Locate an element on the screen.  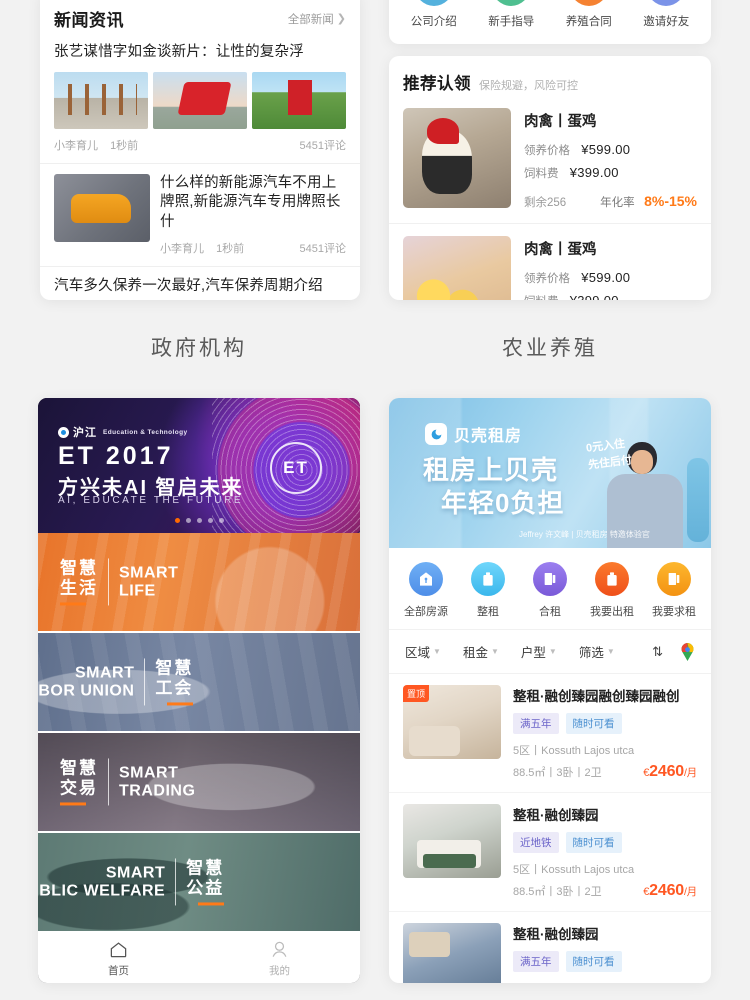
banner-en-line2: LIFE is located at coordinates (137, 590).